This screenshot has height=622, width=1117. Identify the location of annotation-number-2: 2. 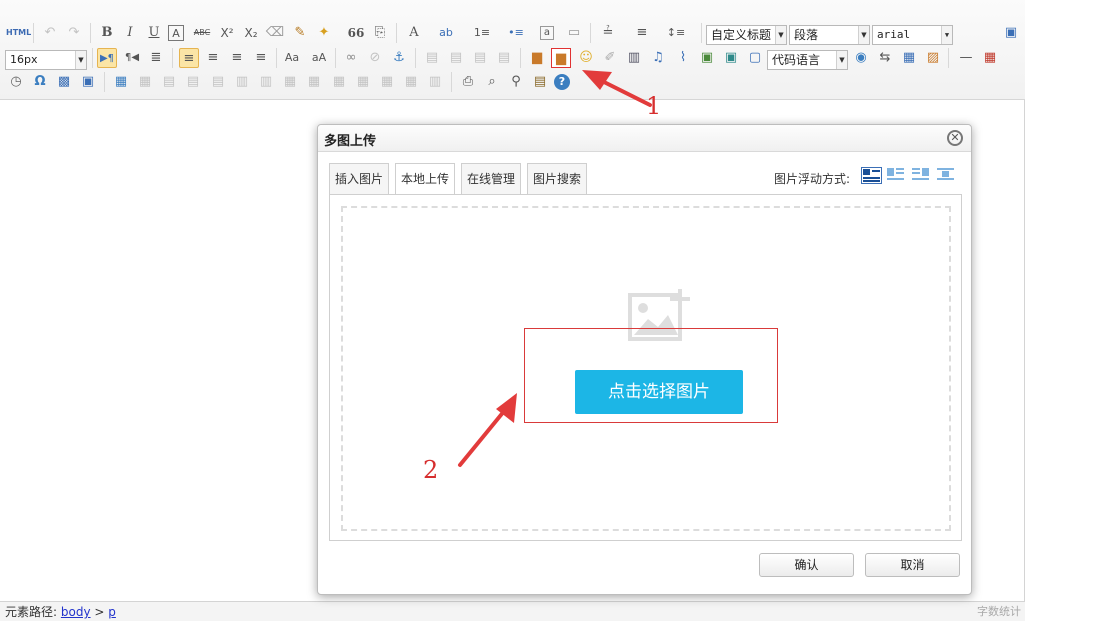
(431, 470).